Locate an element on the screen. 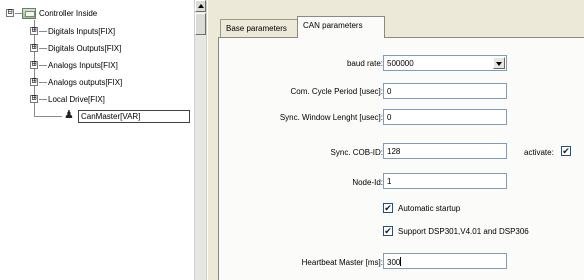 The image size is (584, 280). sync-window-label: Sync. Window Lenght [usec]: is located at coordinates (331, 117).